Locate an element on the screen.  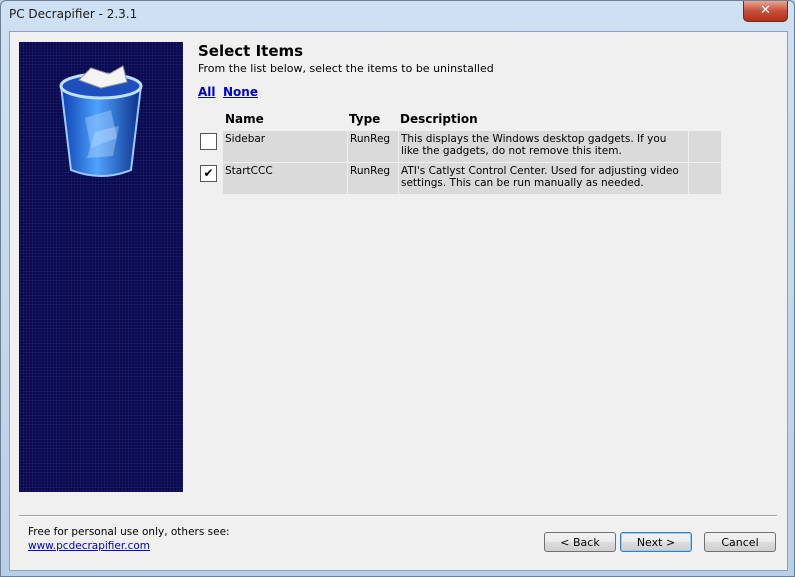
checkmark-icon: ✔ is located at coordinates (208, 173).